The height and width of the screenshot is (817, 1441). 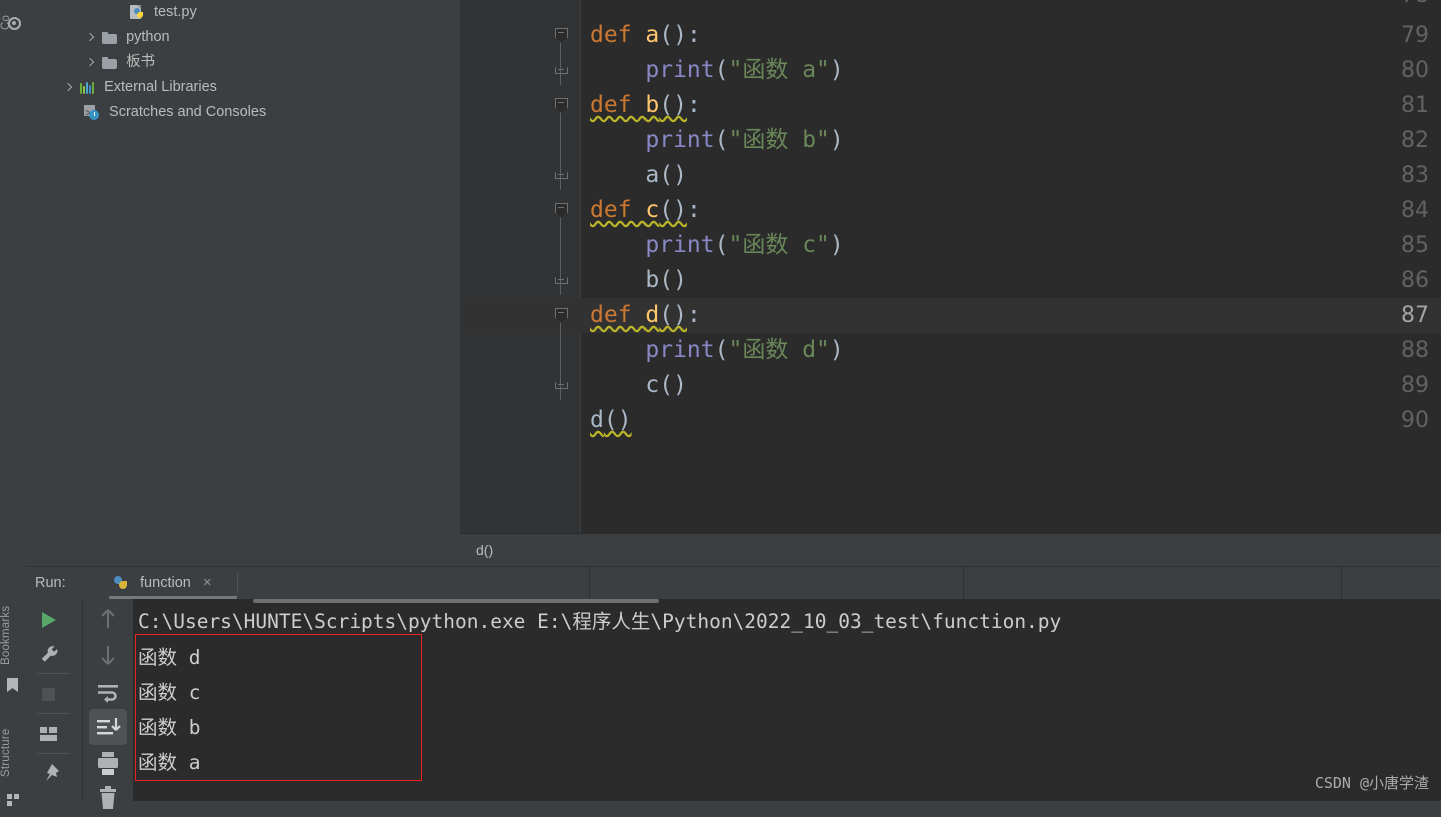 I want to click on line-number: 90, so click(x=1415, y=420).